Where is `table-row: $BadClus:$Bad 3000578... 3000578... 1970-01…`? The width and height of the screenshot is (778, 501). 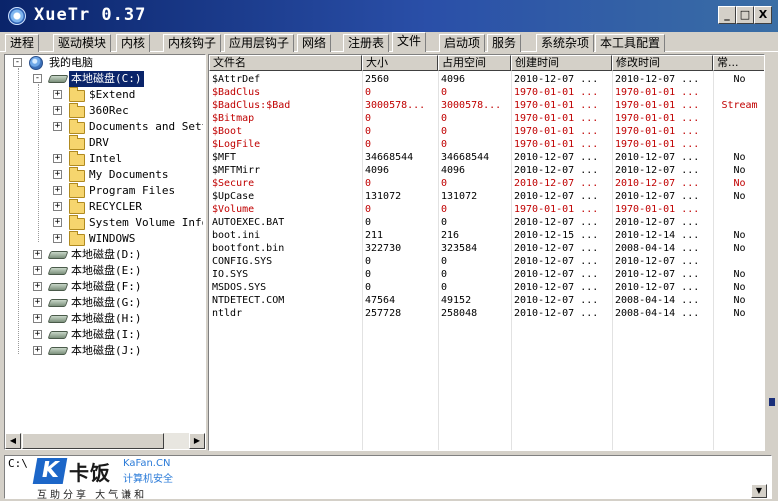
table-row: $BadClus:$Bad 3000578... 3000578... 1970-01… is located at coordinates (486, 105).